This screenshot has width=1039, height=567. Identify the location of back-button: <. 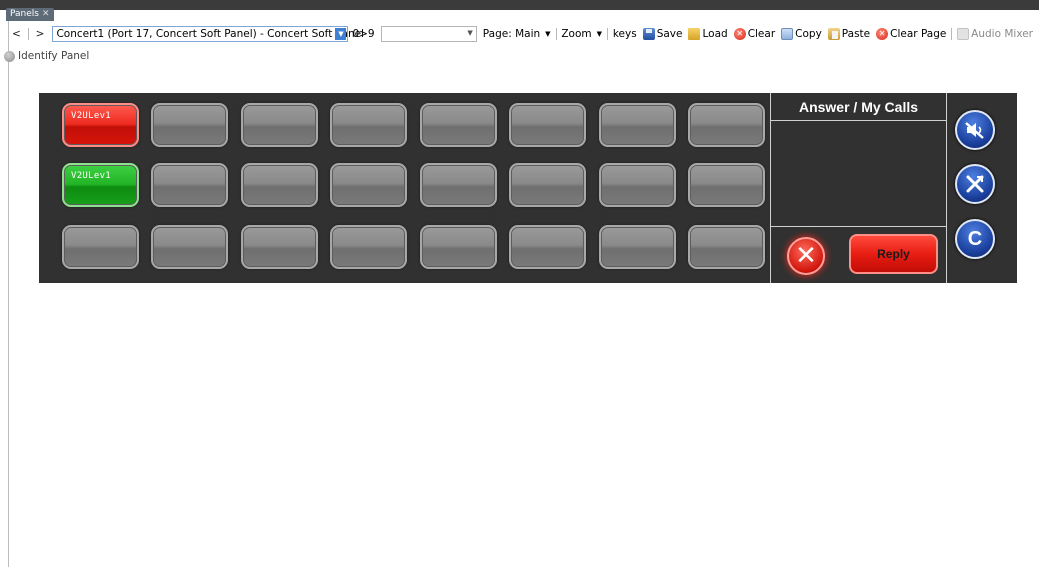
(16, 34).